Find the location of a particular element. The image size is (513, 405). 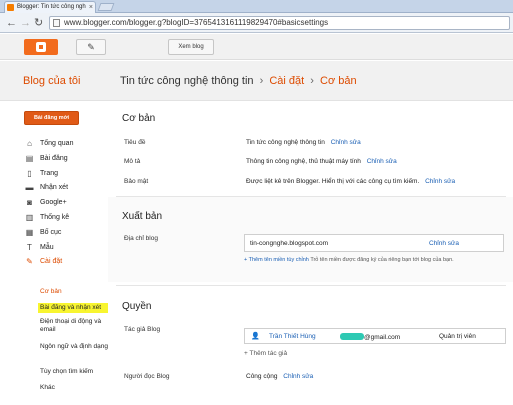

sidebar-item-overview: ⌂ Tổng quan is located at coordinates (66, 144).